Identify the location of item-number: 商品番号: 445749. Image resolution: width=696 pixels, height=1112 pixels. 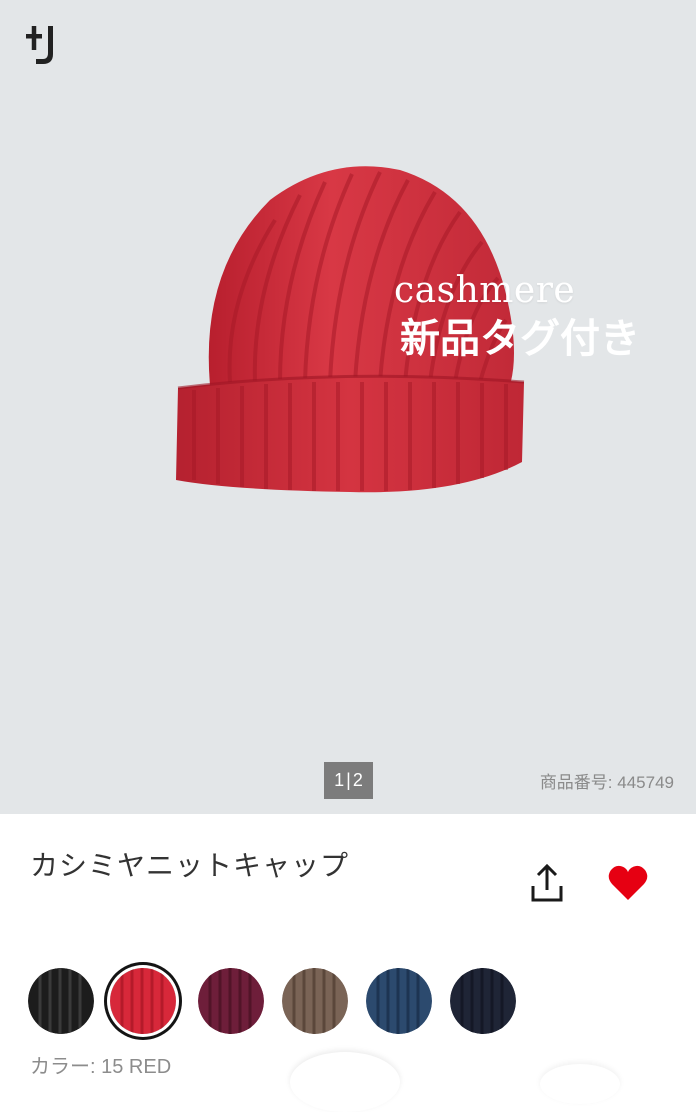
(606, 782).